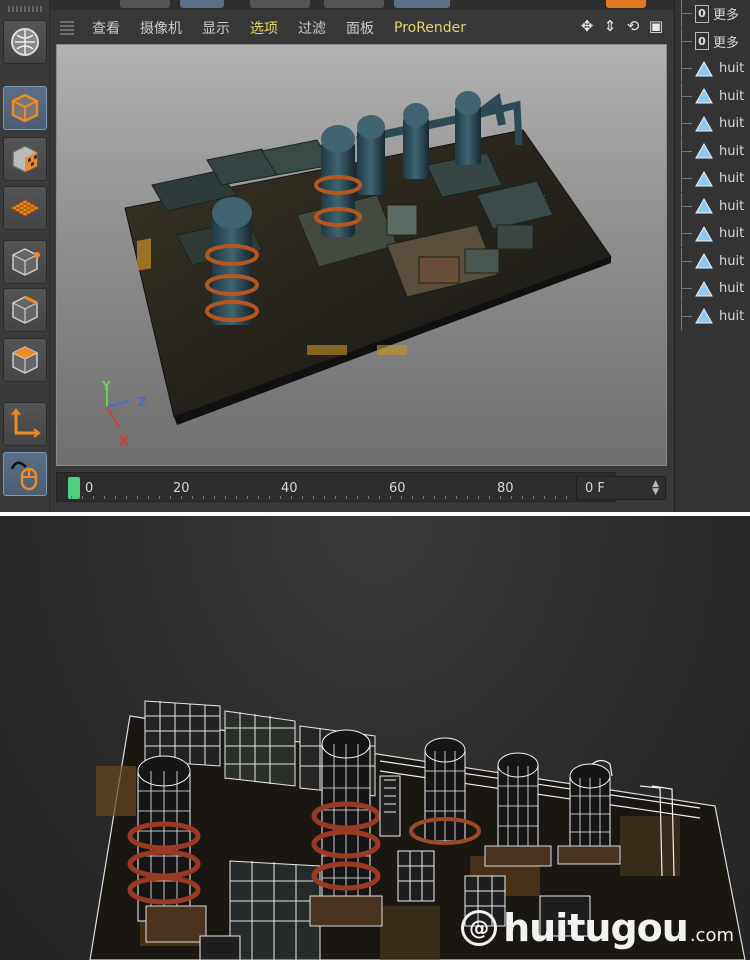 This screenshot has height=960, width=750. I want to click on toggle-layout-icon: ▣, so click(656, 26).